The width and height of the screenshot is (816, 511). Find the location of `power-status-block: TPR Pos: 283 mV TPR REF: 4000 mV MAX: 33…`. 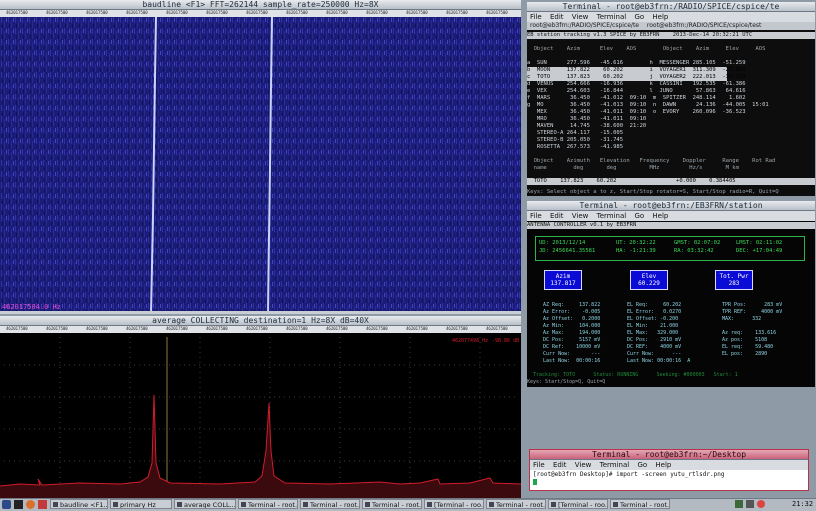

power-status-block: TPR Pos: 283 mV TPR REF: 4000 mV MAX: 33… is located at coordinates (752, 329).